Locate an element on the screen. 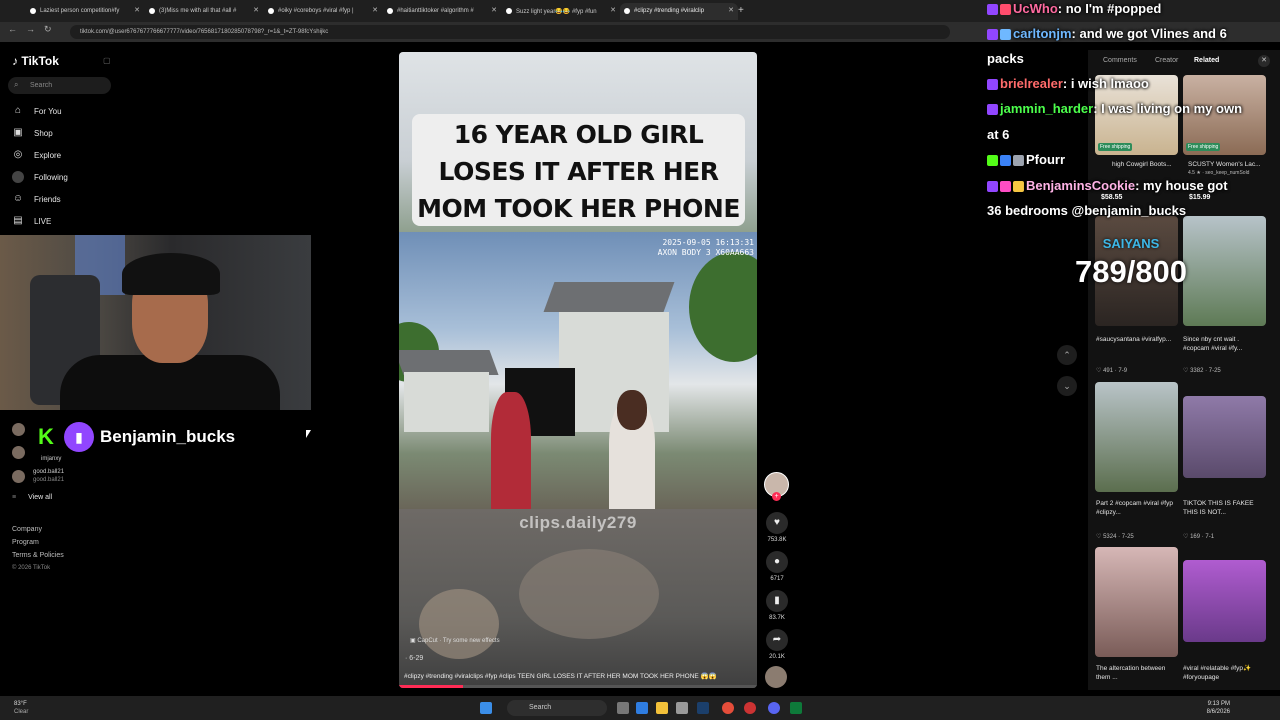 This screenshot has height=720, width=1280. close-icon: ✕ is located at coordinates (1264, 61).